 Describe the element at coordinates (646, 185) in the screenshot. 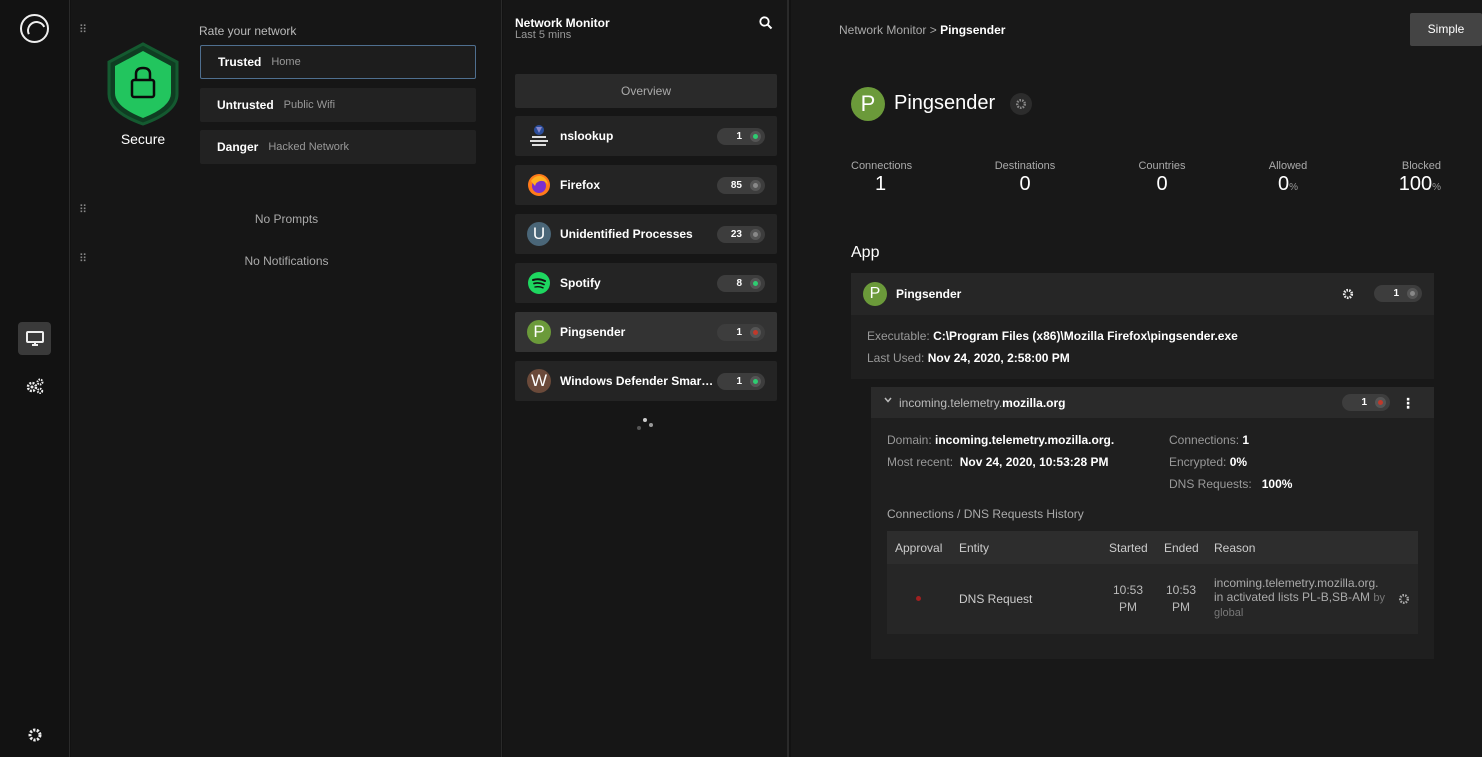

I see `process-item-firefox: Firefox 85` at that location.